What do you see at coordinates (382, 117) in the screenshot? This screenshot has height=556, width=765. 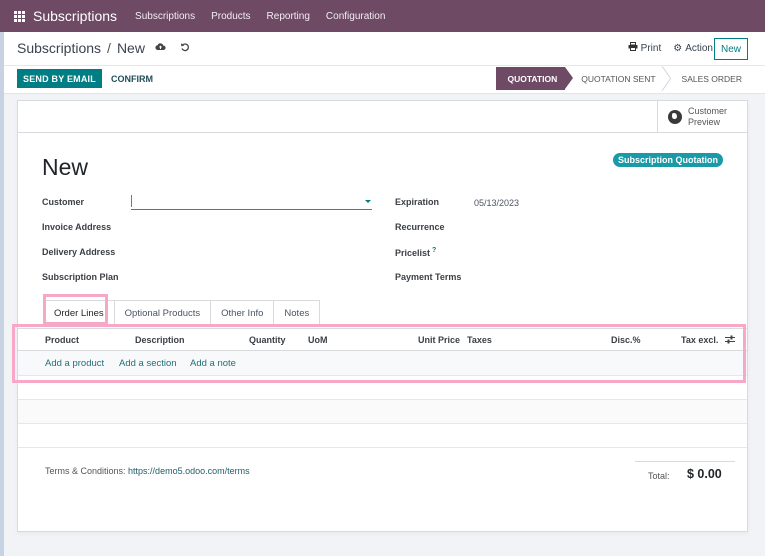 I see `smart-button-box: Customer Preview` at bounding box center [382, 117].